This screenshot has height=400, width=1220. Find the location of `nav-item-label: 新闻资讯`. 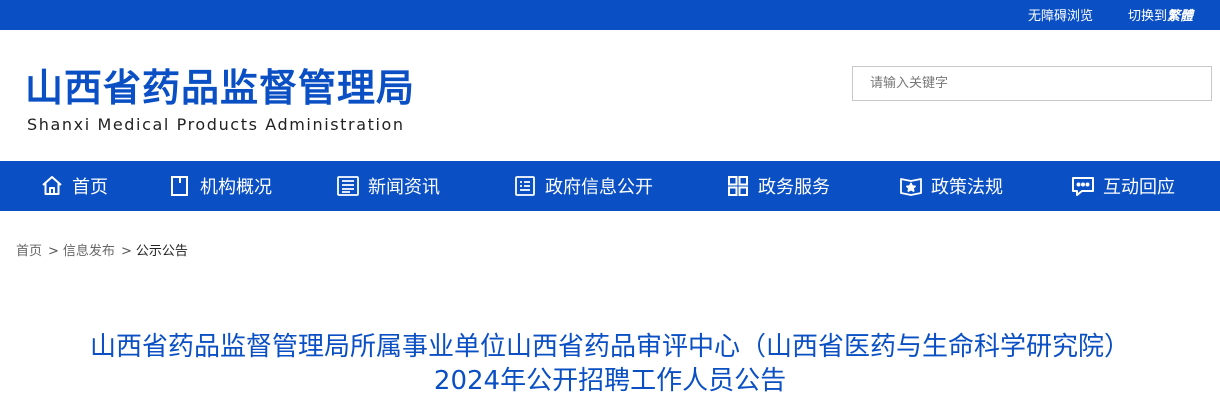

nav-item-label: 新闻资讯 is located at coordinates (404, 187).